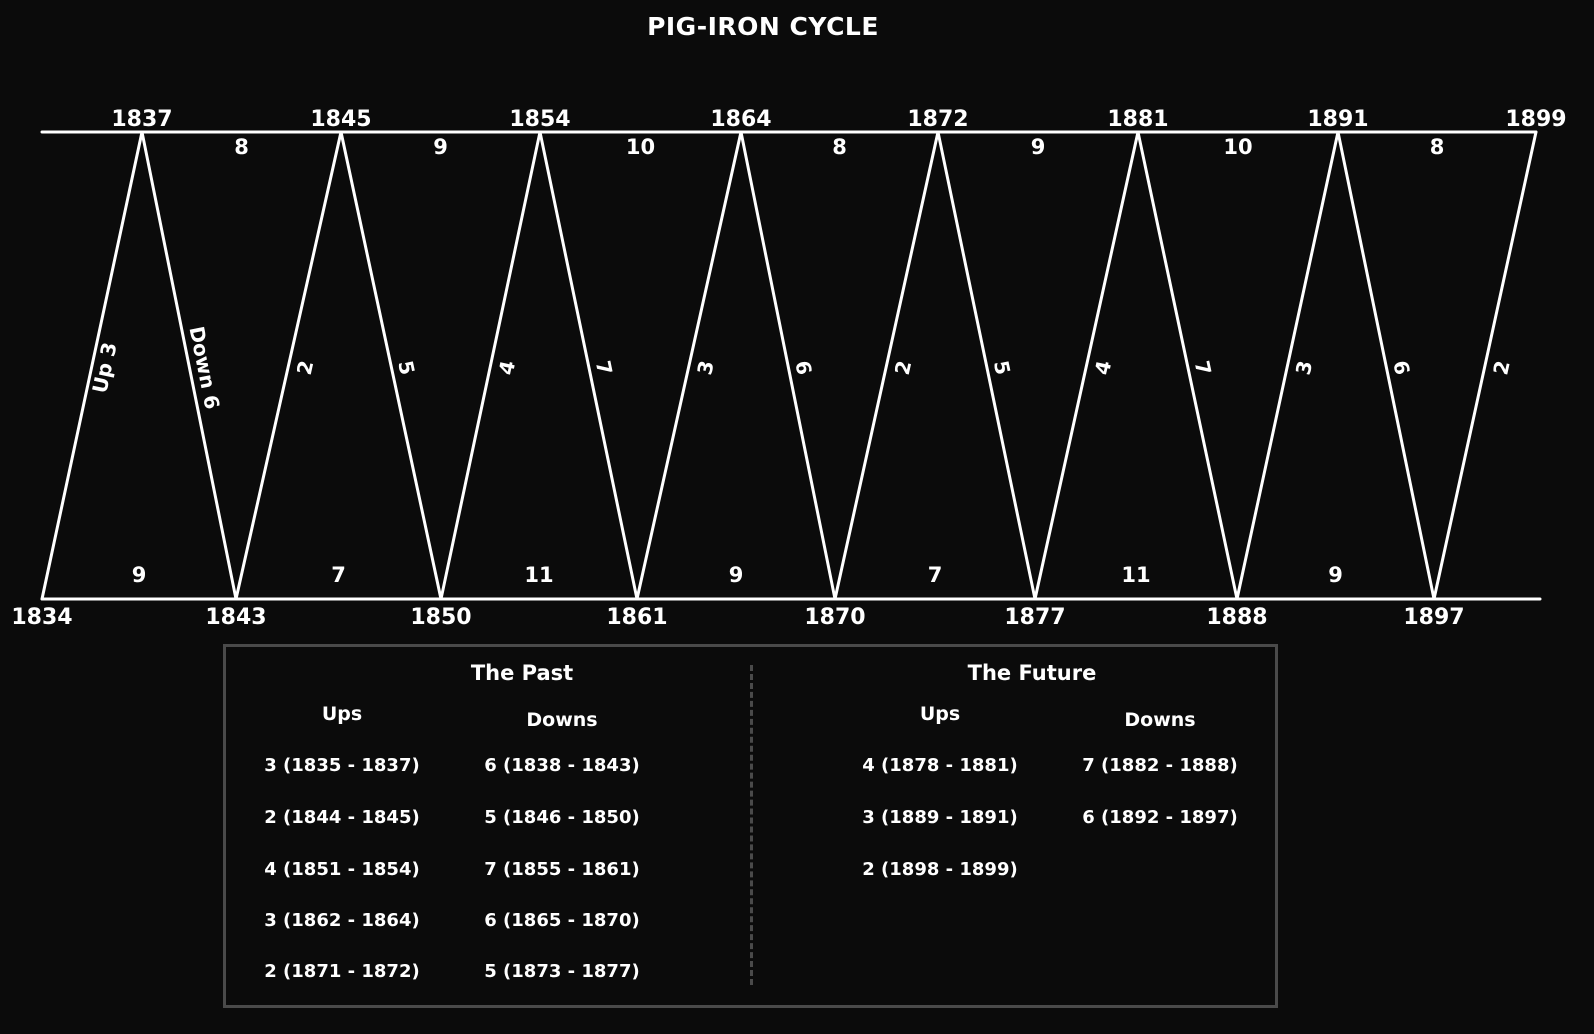  I want to click on future-downs-header: Downs, so click(1160, 720).